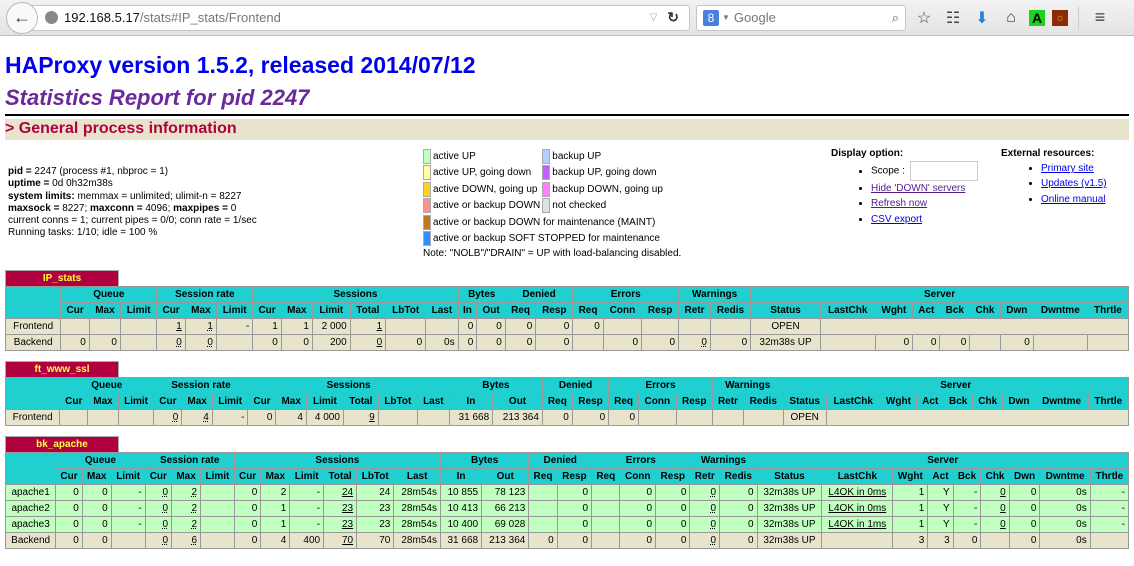  I want to click on column-header: LbTot, so click(375, 476).